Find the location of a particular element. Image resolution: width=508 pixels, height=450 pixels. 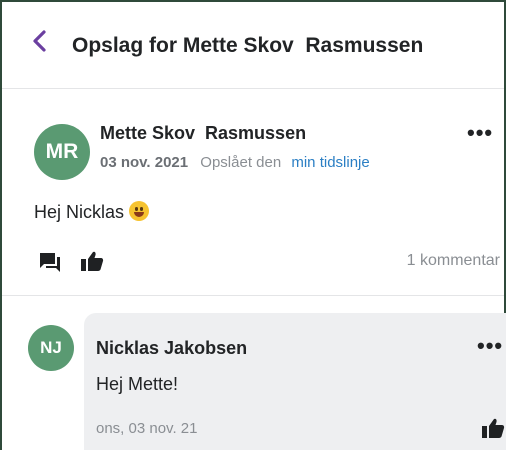

post-author: Mette Skov Rasmussen is located at coordinates (203, 133).